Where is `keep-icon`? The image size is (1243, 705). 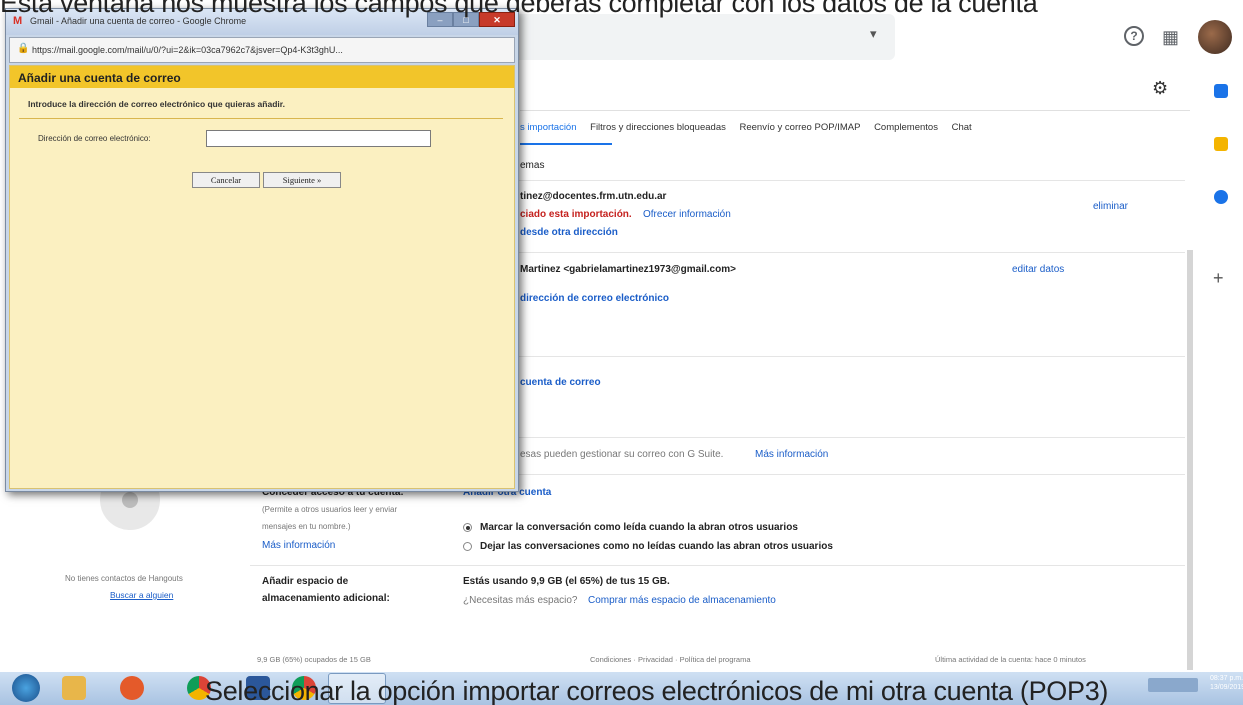
keep-icon is located at coordinates (1221, 144).